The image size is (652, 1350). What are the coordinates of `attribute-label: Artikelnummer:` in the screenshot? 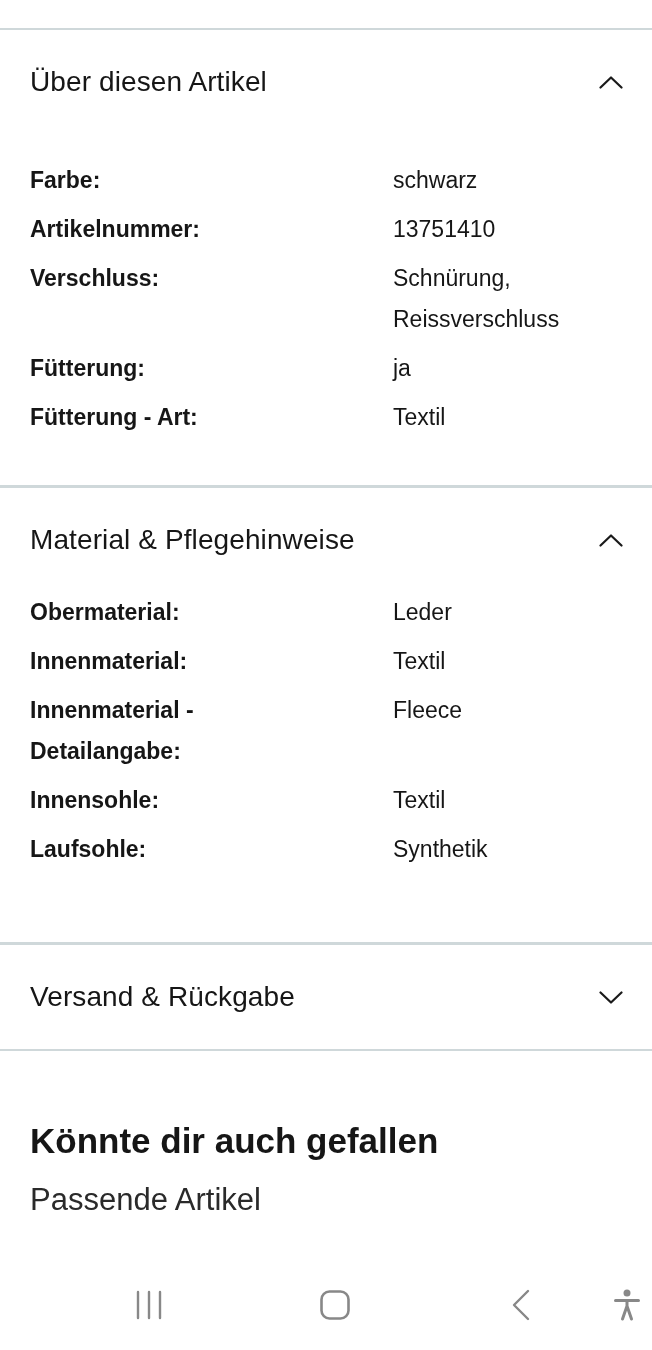 It's located at (115, 229).